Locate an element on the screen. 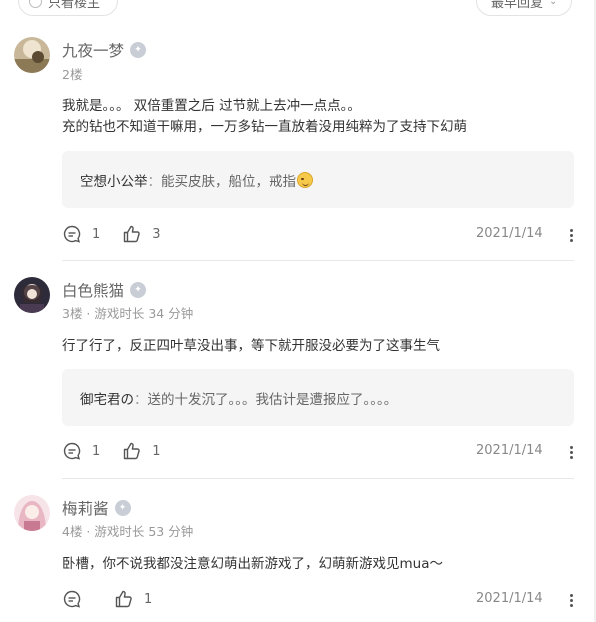  only-op-label: 只看楼主 is located at coordinates (74, 5).